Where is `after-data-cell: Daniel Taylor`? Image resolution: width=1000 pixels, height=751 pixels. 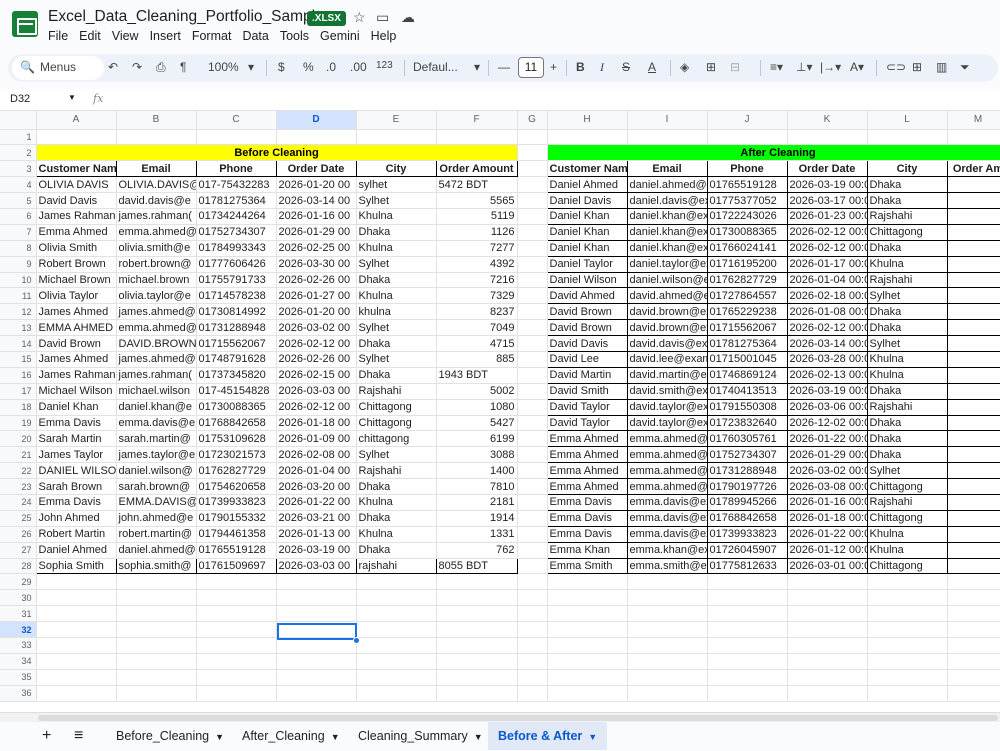
after-data-cell: Daniel Taylor is located at coordinates (587, 264).